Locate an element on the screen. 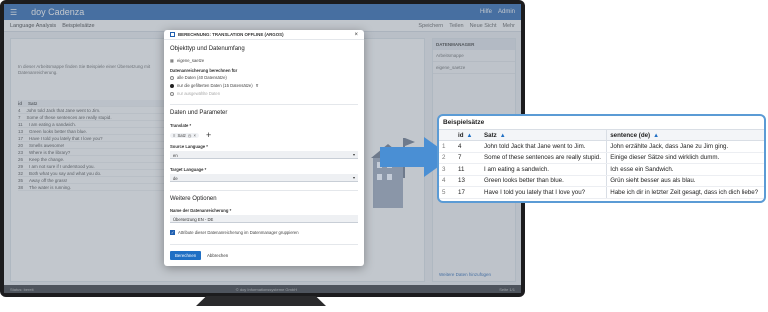  add-attribute-icon: + is located at coordinates (208, 135).